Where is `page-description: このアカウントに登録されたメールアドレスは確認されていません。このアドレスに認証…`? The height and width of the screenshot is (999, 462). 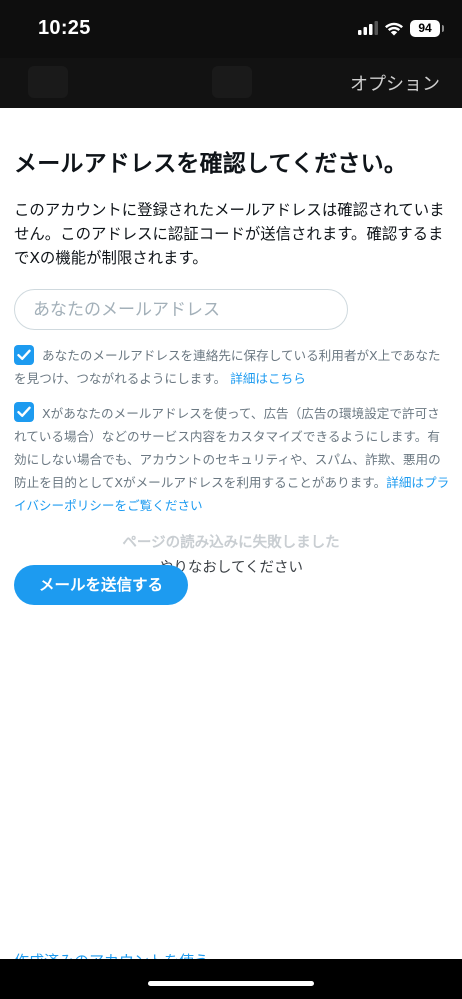 page-description: このアカウントに登録されたメールアドレスは確認されていません。このアドレスに認証… is located at coordinates (229, 234).